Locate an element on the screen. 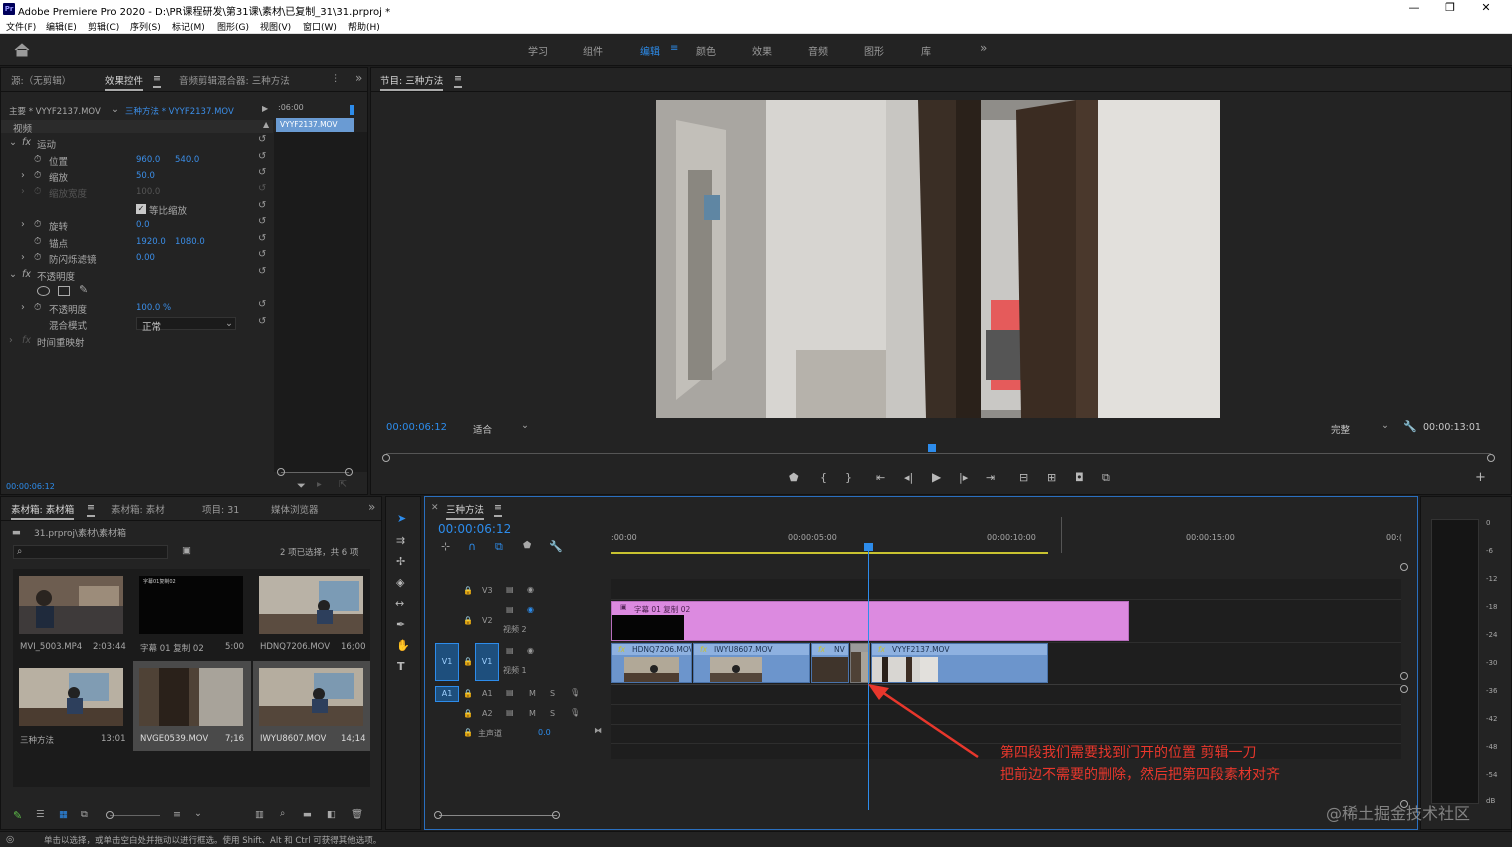 The width and height of the screenshot is (1512, 847). microphone-icon: 🎙 is located at coordinates (575, 692).